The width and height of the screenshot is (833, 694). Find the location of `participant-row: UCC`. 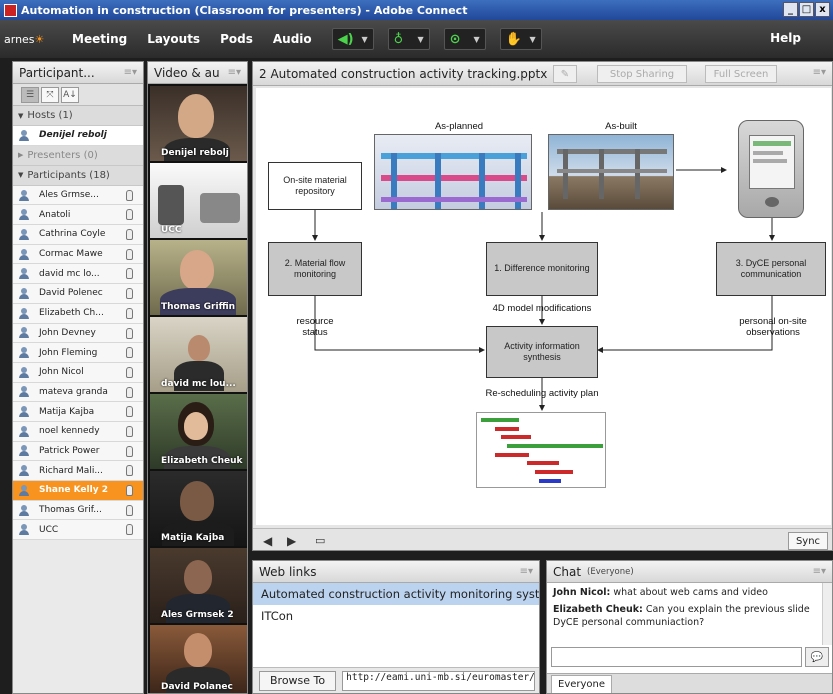

participant-row: UCC is located at coordinates (78, 530).